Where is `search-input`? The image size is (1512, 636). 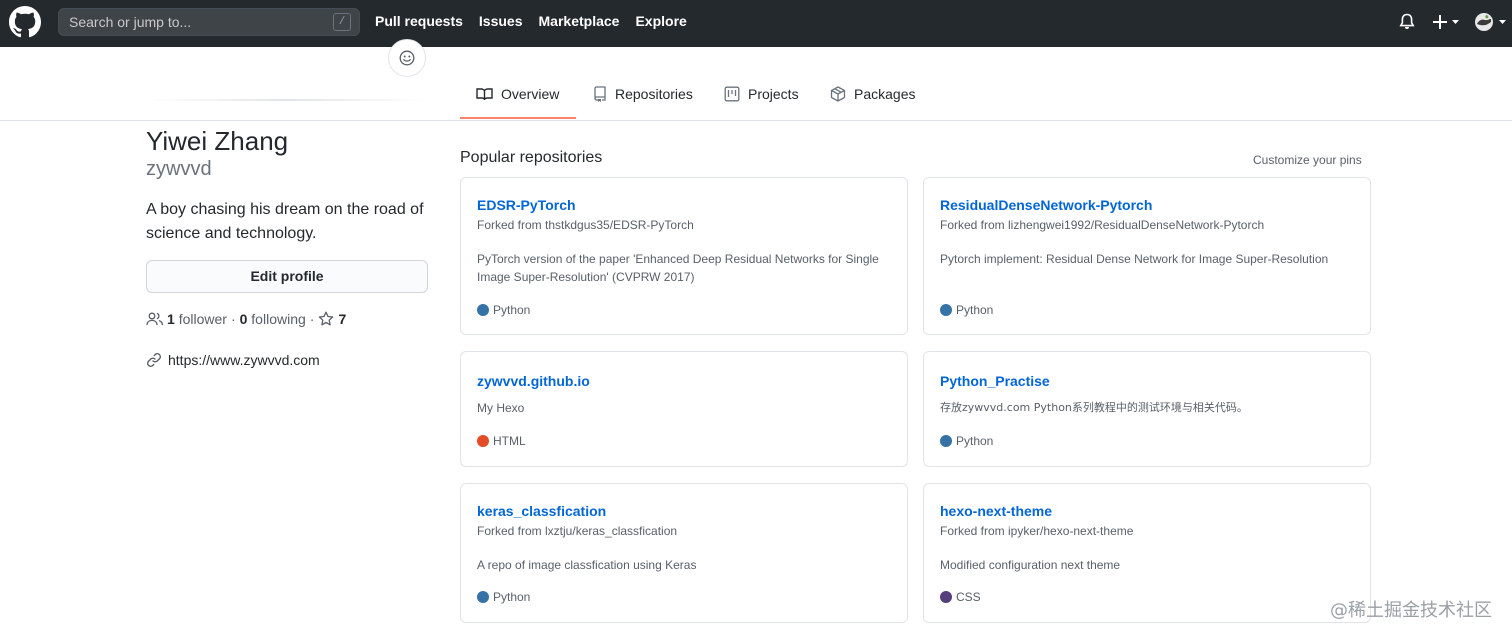 search-input is located at coordinates (194, 22).